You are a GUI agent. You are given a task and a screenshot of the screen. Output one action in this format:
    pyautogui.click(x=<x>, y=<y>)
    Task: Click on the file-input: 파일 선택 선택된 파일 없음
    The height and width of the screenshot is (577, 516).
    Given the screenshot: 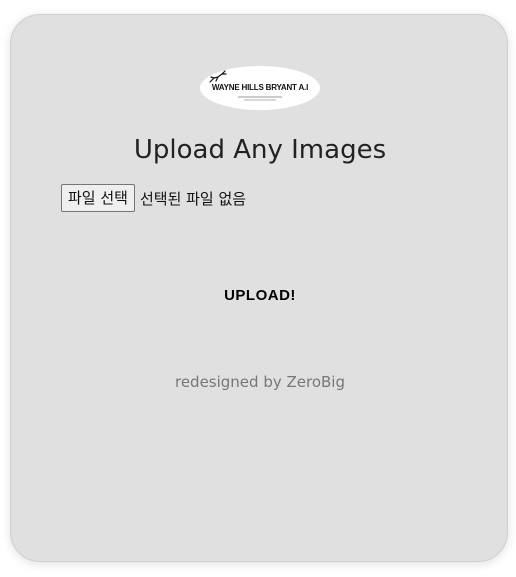 What is the action you would take?
    pyautogui.click(x=153, y=198)
    